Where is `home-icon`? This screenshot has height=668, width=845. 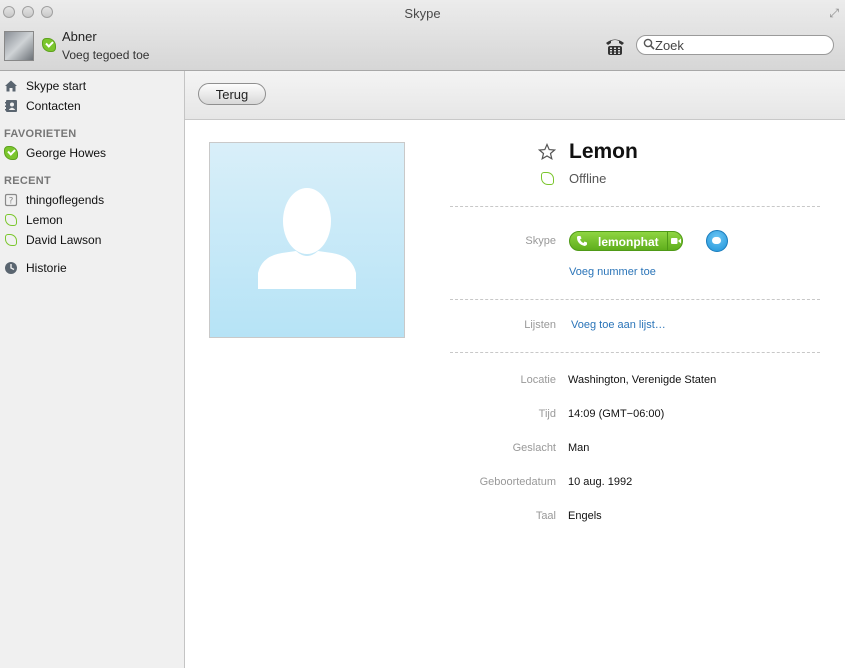
home-icon is located at coordinates (11, 86).